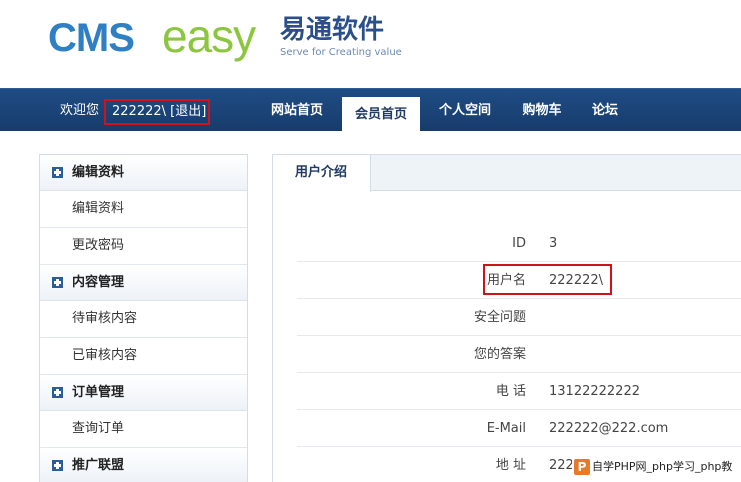  Describe the element at coordinates (98, 282) in the screenshot. I see `sidebar-section-title: 内容管理` at that location.